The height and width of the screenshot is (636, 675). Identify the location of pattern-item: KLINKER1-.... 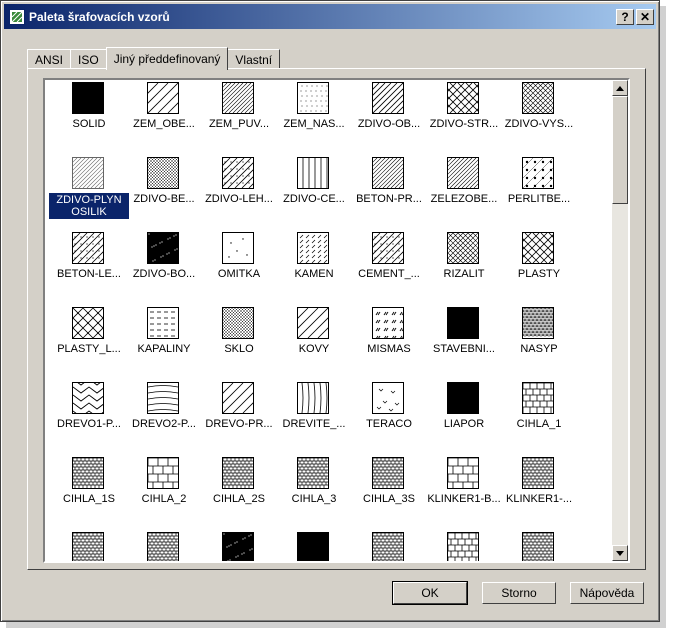
(539, 492).